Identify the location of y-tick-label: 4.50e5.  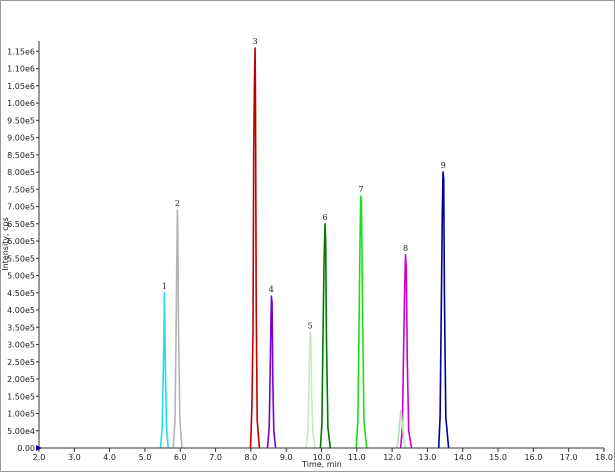
(21, 293).